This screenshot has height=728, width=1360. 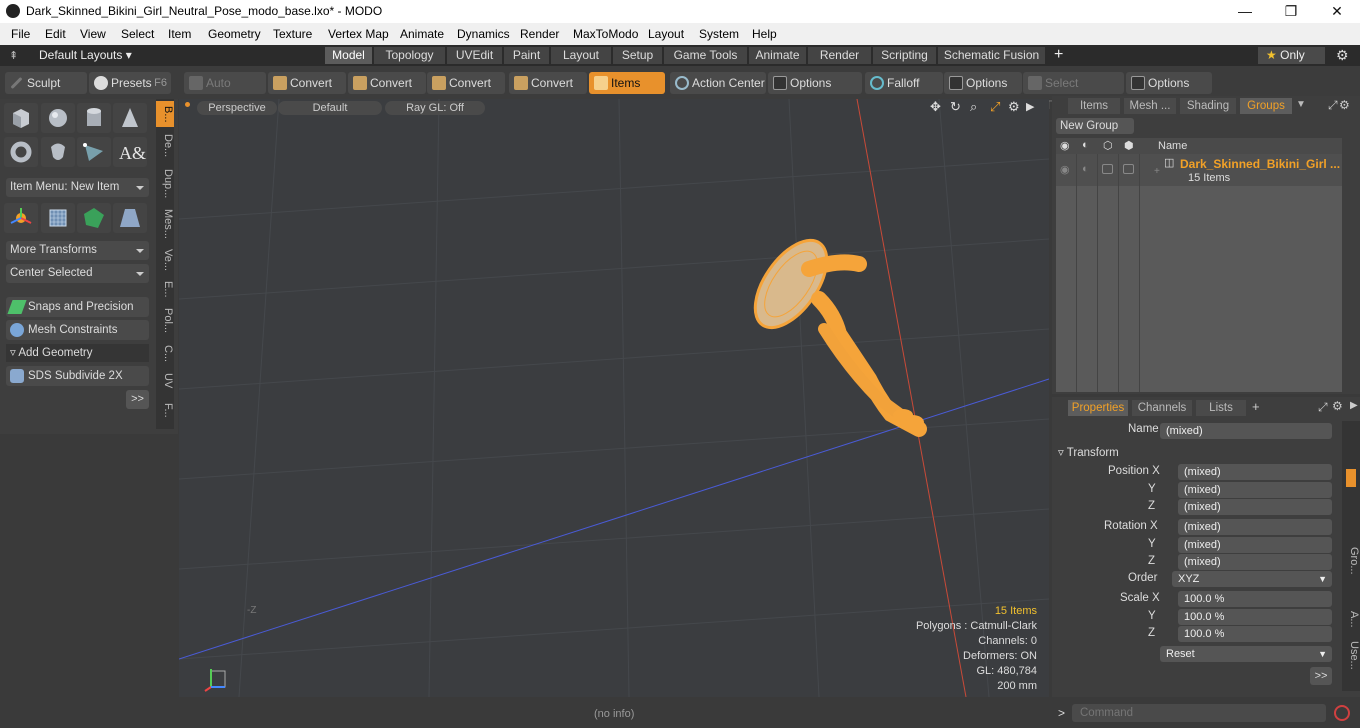 What do you see at coordinates (292, 34) in the screenshot?
I see `menu-texture: Texture` at bounding box center [292, 34].